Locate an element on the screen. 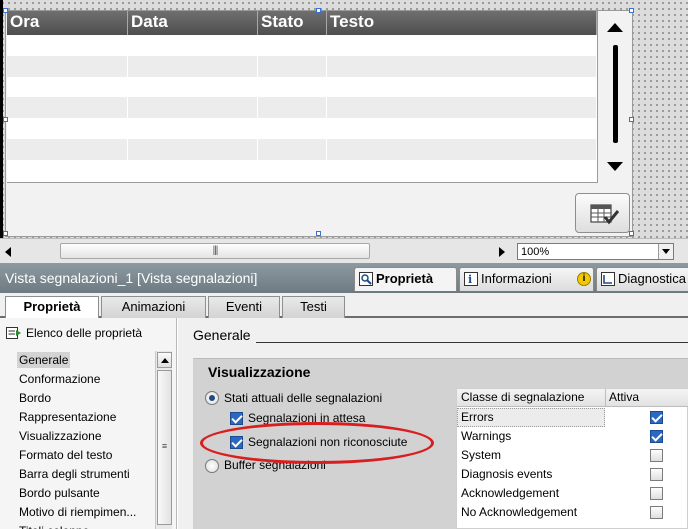 Image resolution: width=688 pixels, height=529 pixels. column-header-ora: Ora is located at coordinates (67, 23).